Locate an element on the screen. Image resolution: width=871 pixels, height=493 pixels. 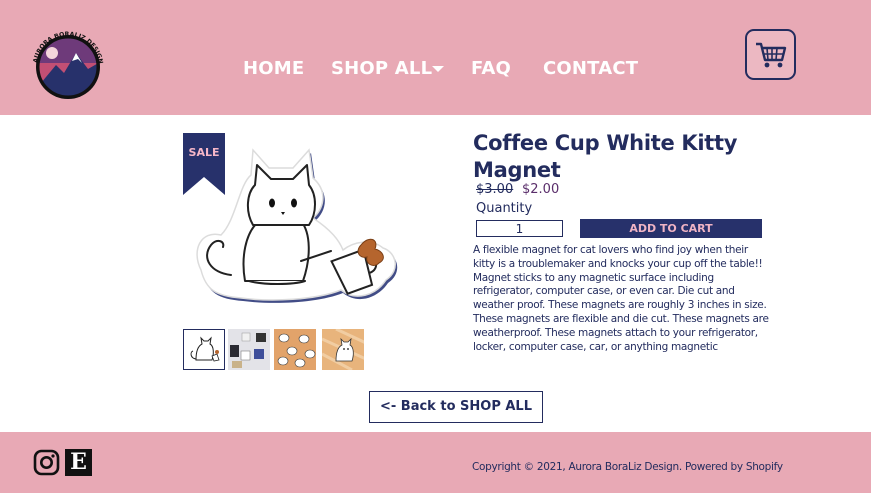
nav-home: HOME is located at coordinates (273, 68).